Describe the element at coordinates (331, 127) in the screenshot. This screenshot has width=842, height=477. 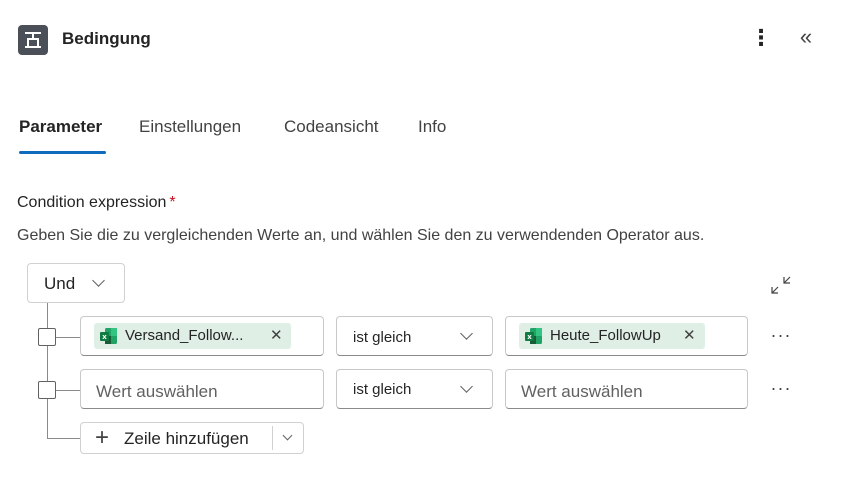
I see `tab-codeansicht: Codeansicht` at that location.